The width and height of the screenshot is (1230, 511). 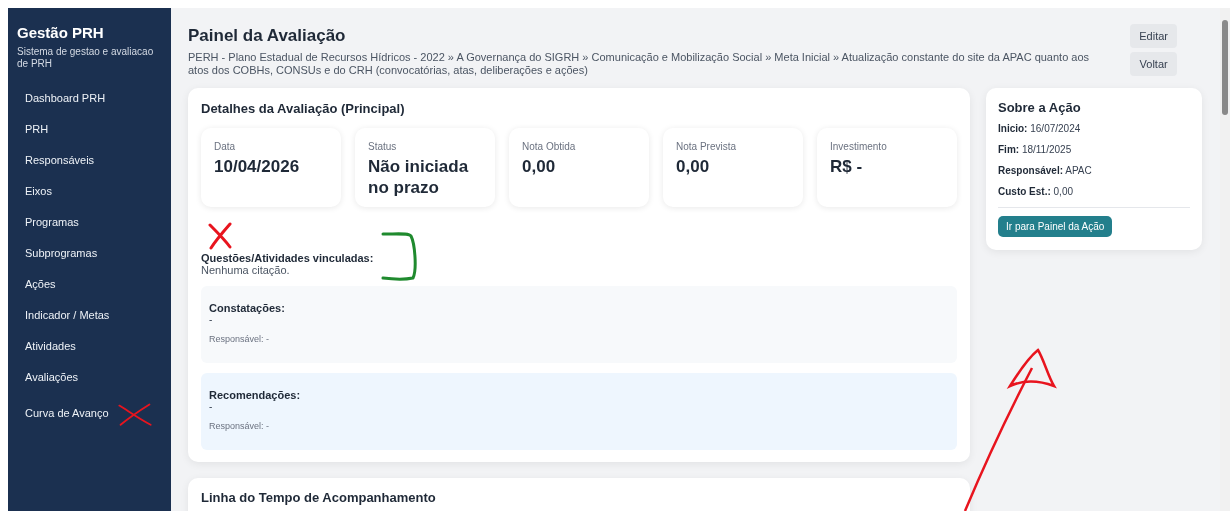 What do you see at coordinates (40, 284) in the screenshot?
I see `sidebar-item: Ações` at bounding box center [40, 284].